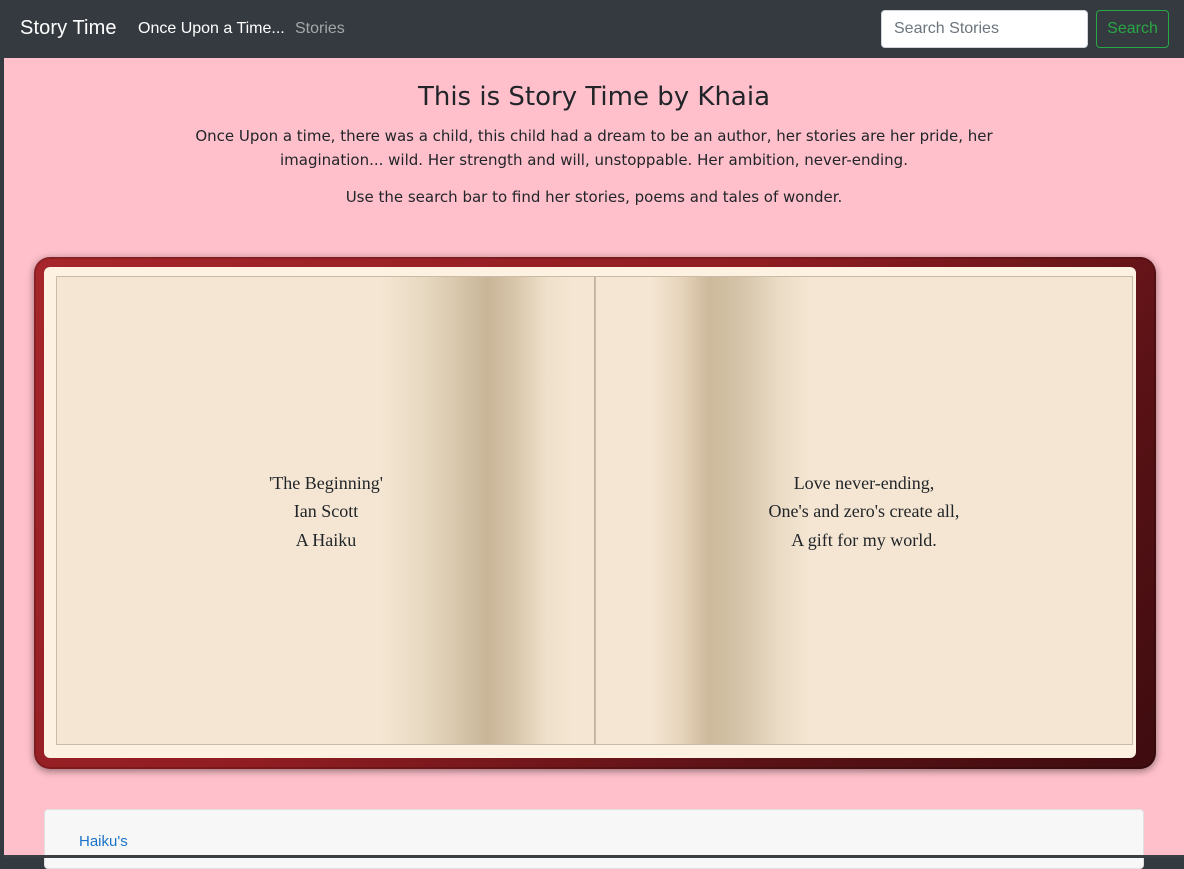 The image size is (1184, 869). I want to click on category-card: Haiku's, so click(594, 839).